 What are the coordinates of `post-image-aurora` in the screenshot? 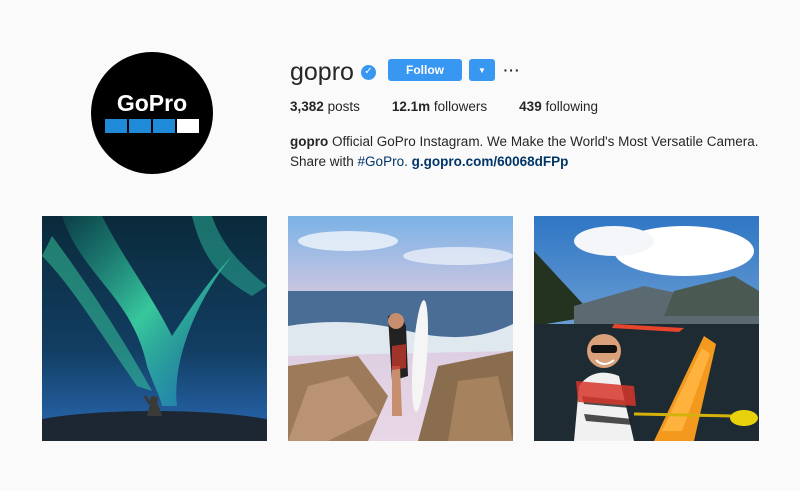 It's located at (154, 328).